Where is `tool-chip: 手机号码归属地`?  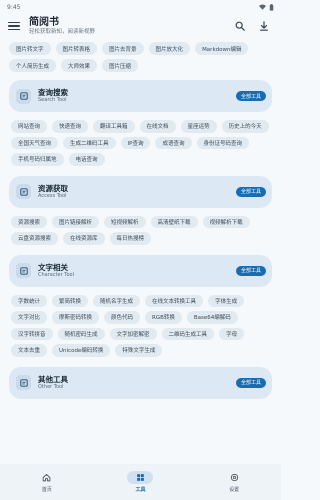 tool-chip: 手机号码归属地 is located at coordinates (37, 159).